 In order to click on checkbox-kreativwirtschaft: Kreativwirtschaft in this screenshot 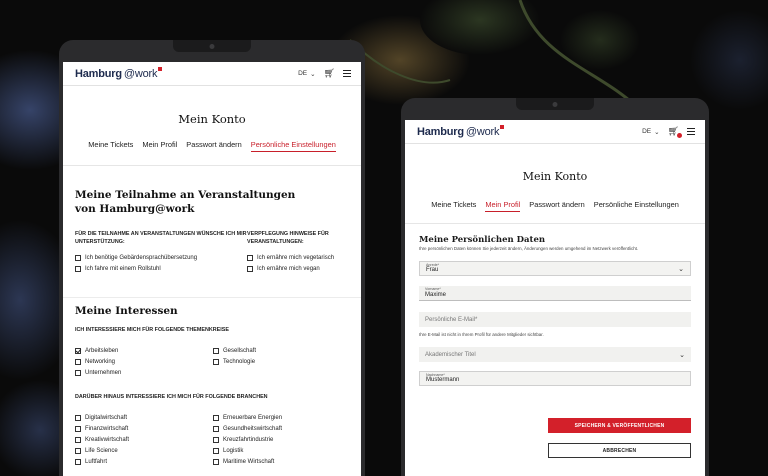, I will do `click(144, 439)`.